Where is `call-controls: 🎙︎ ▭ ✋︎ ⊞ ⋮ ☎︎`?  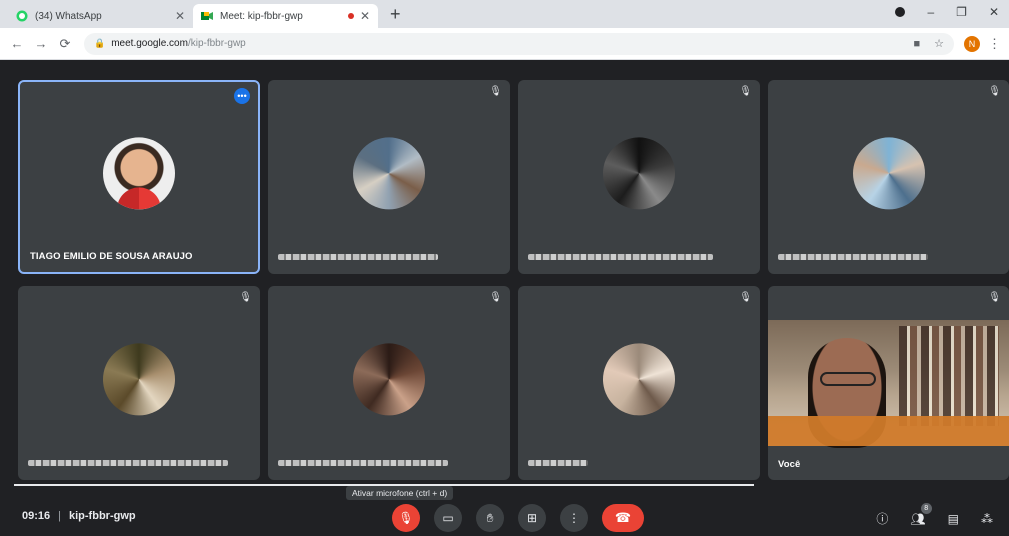 call-controls: 🎙︎ ▭ ✋︎ ⊞ ⋮ ☎︎ is located at coordinates (518, 518).